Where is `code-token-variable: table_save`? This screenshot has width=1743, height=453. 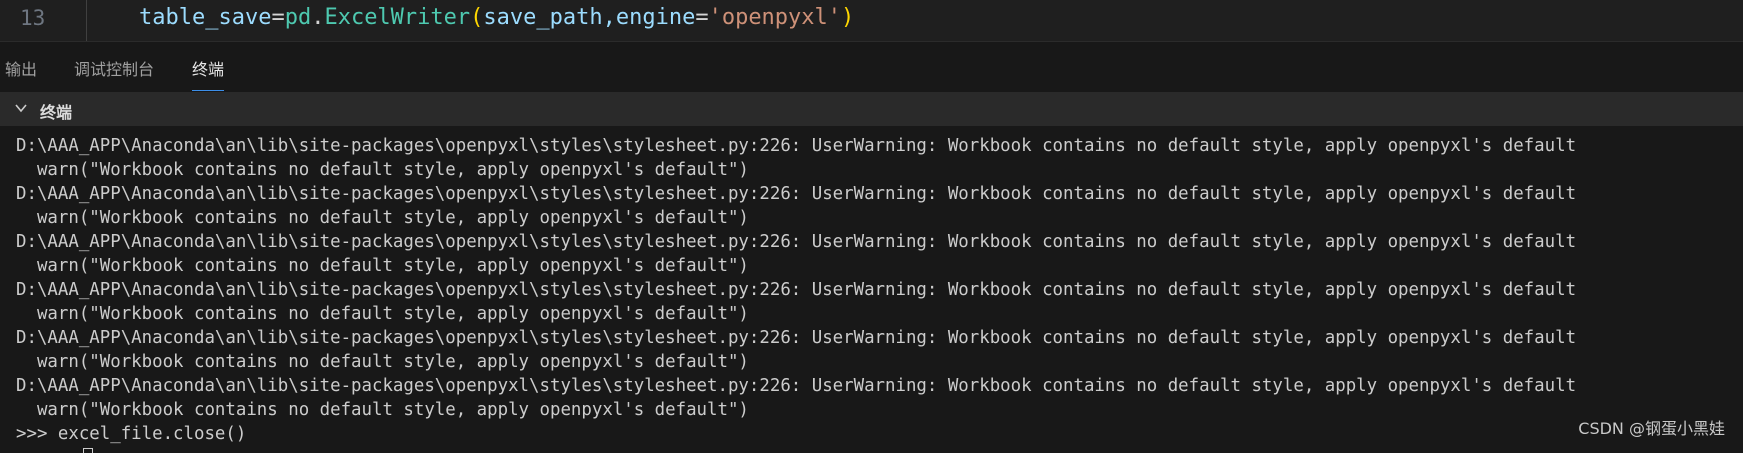 code-token-variable: table_save is located at coordinates (205, 17).